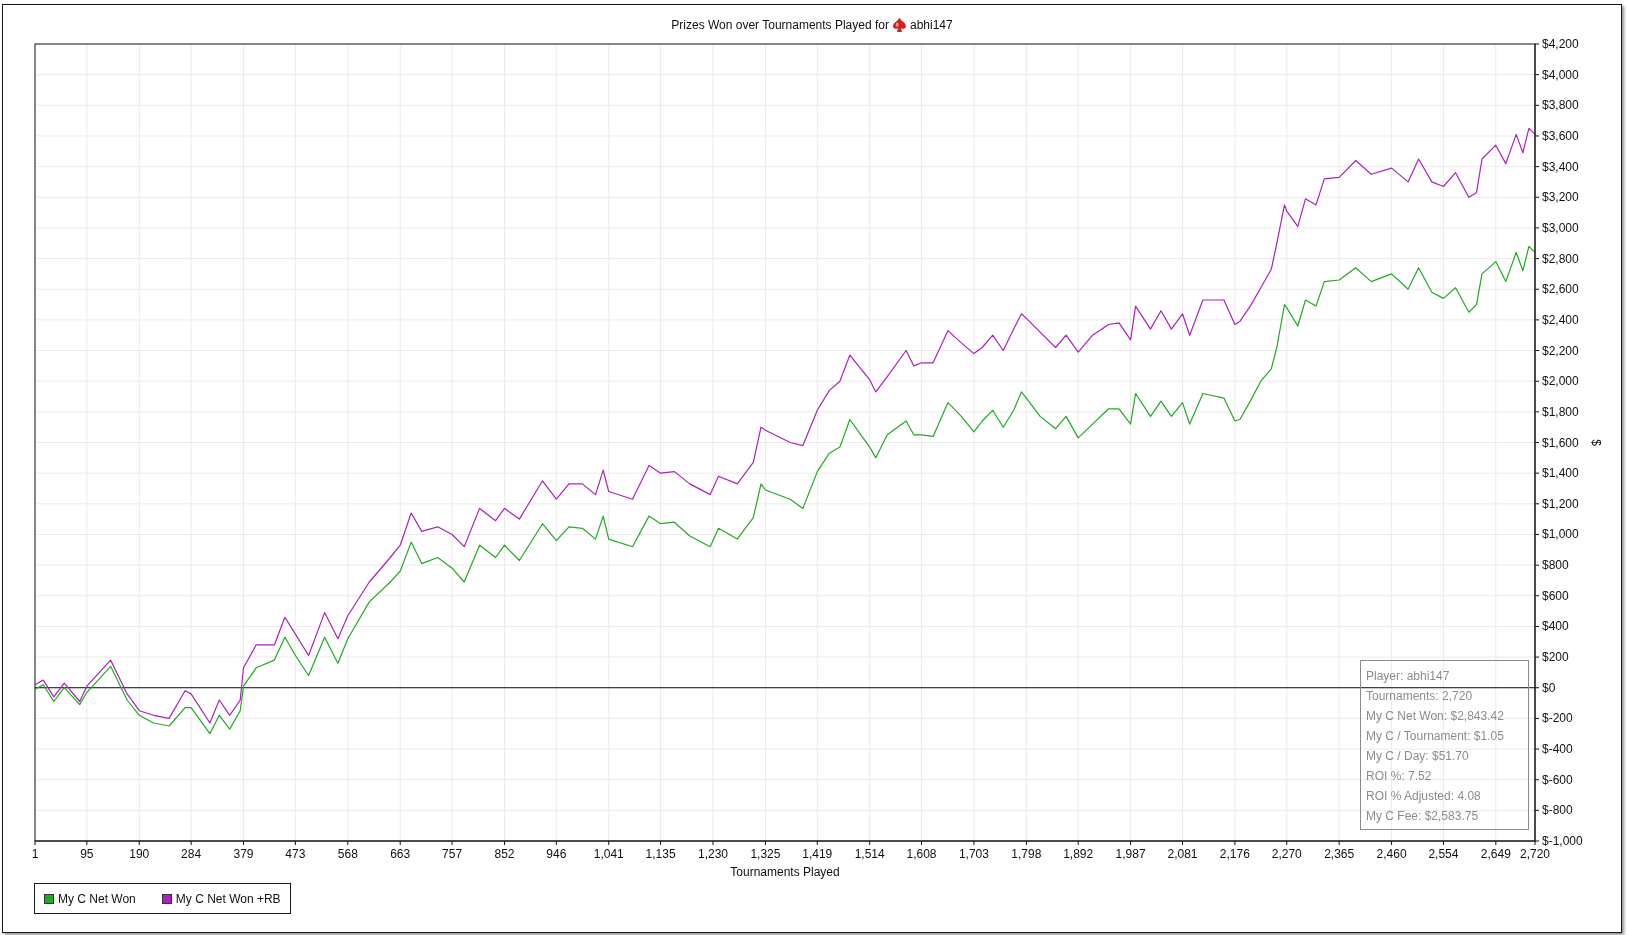 Image resolution: width=1628 pixels, height=935 pixels. Describe the element at coordinates (228, 898) in the screenshot. I see `legend-label: My C Net Won +RB` at that location.